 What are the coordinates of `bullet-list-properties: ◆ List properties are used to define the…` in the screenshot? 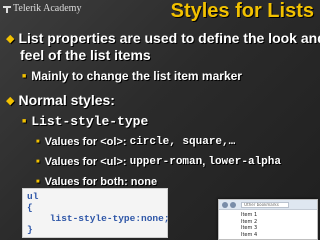 It's located at (163, 38).